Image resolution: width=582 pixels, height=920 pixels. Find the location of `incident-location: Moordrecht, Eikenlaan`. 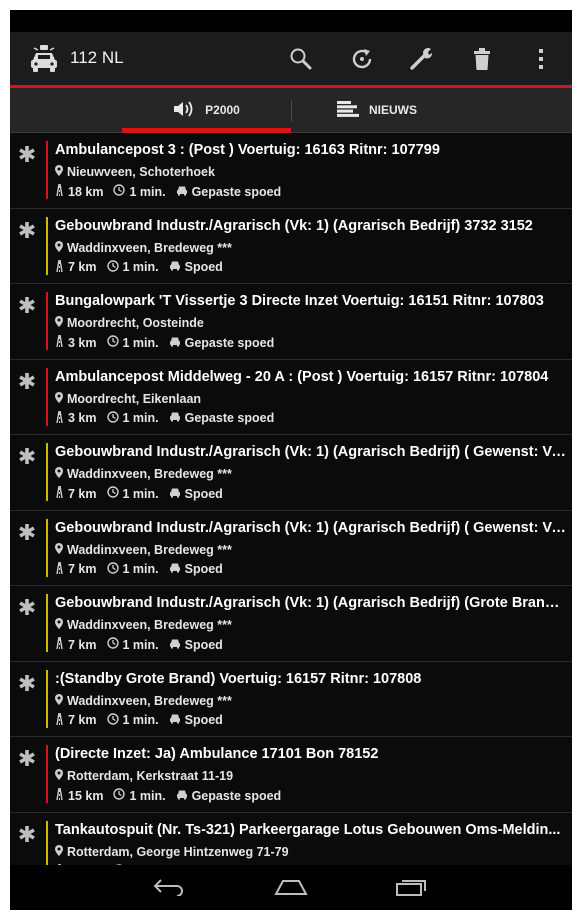

incident-location: Moordrecht, Eikenlaan is located at coordinates (128, 398).